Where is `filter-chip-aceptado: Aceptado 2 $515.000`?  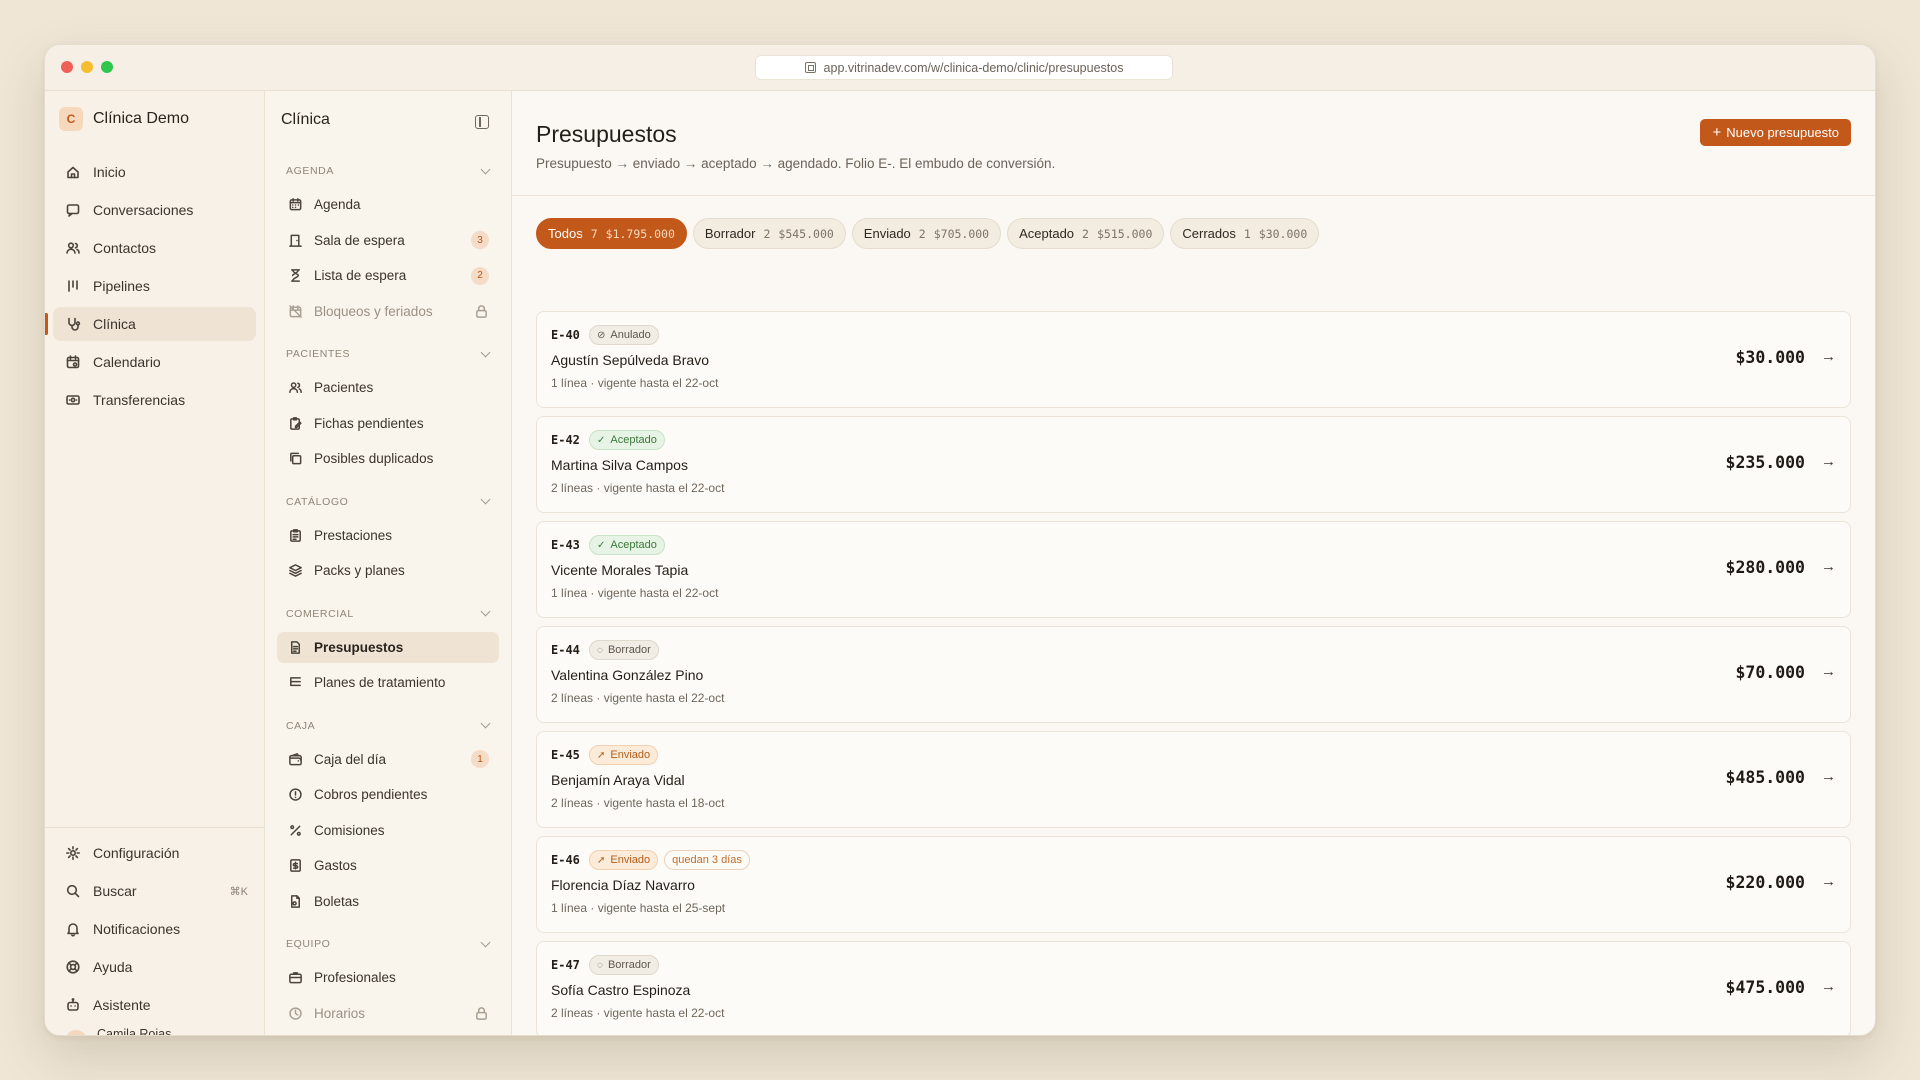
filter-chip-aceptado: Aceptado 2 $515.000 is located at coordinates (1086, 233).